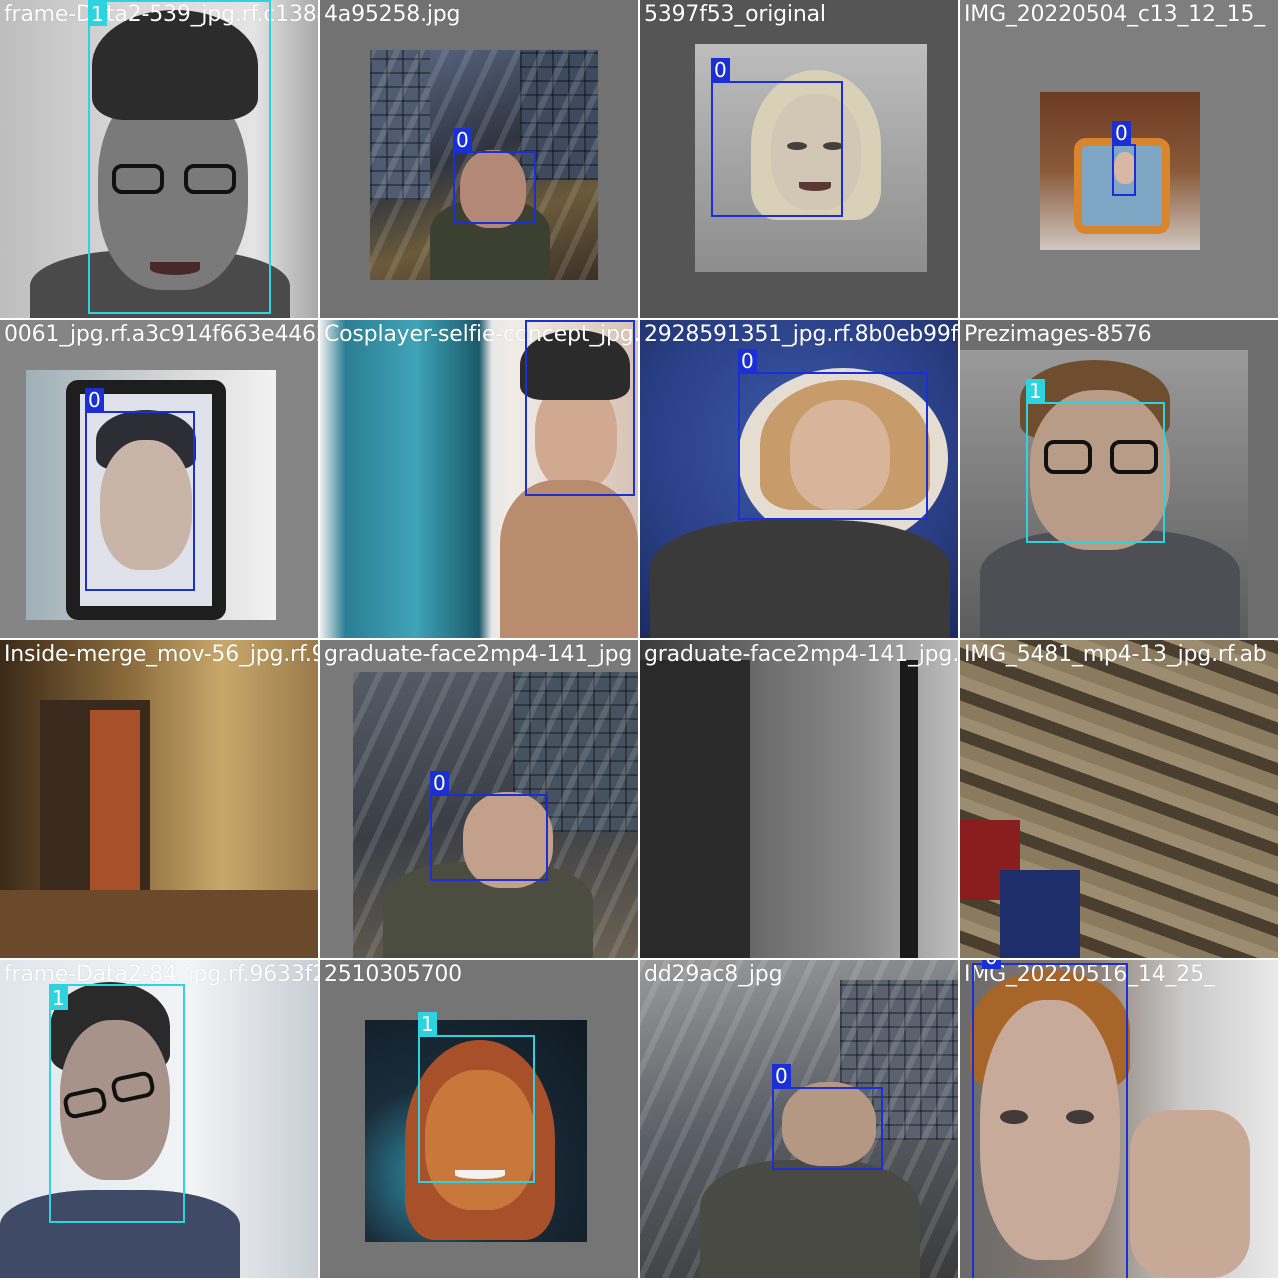 The width and height of the screenshot is (1280, 1280). I want to click on image-filename: 5397f53_original, so click(735, 14).